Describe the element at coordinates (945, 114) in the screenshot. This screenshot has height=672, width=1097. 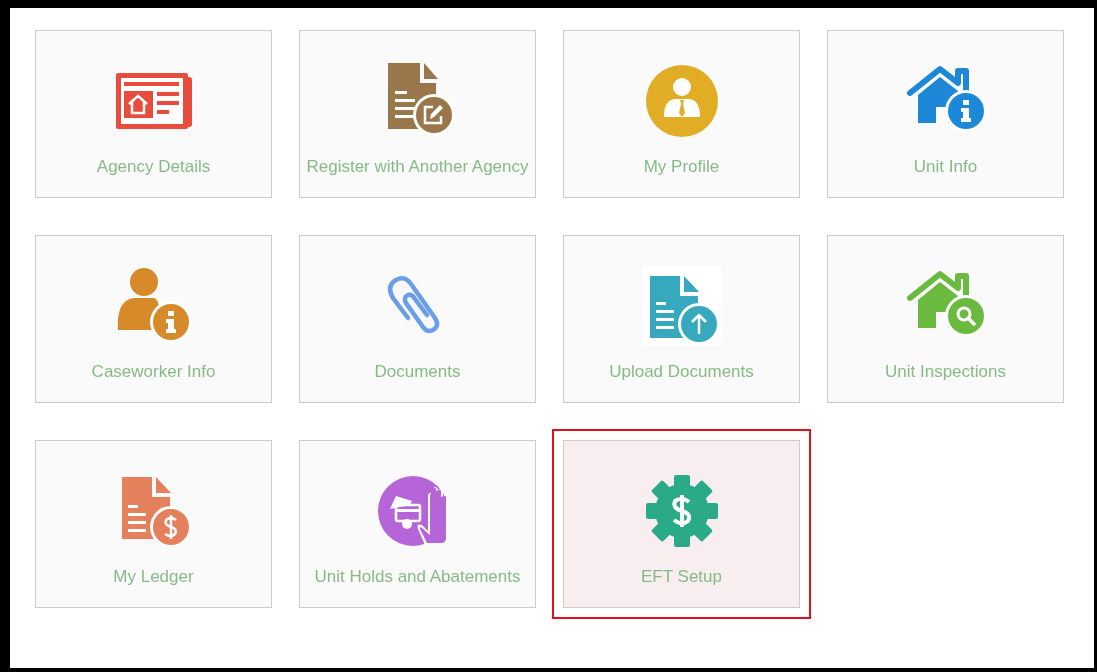
I see `menu-tile: Unit Info` at that location.